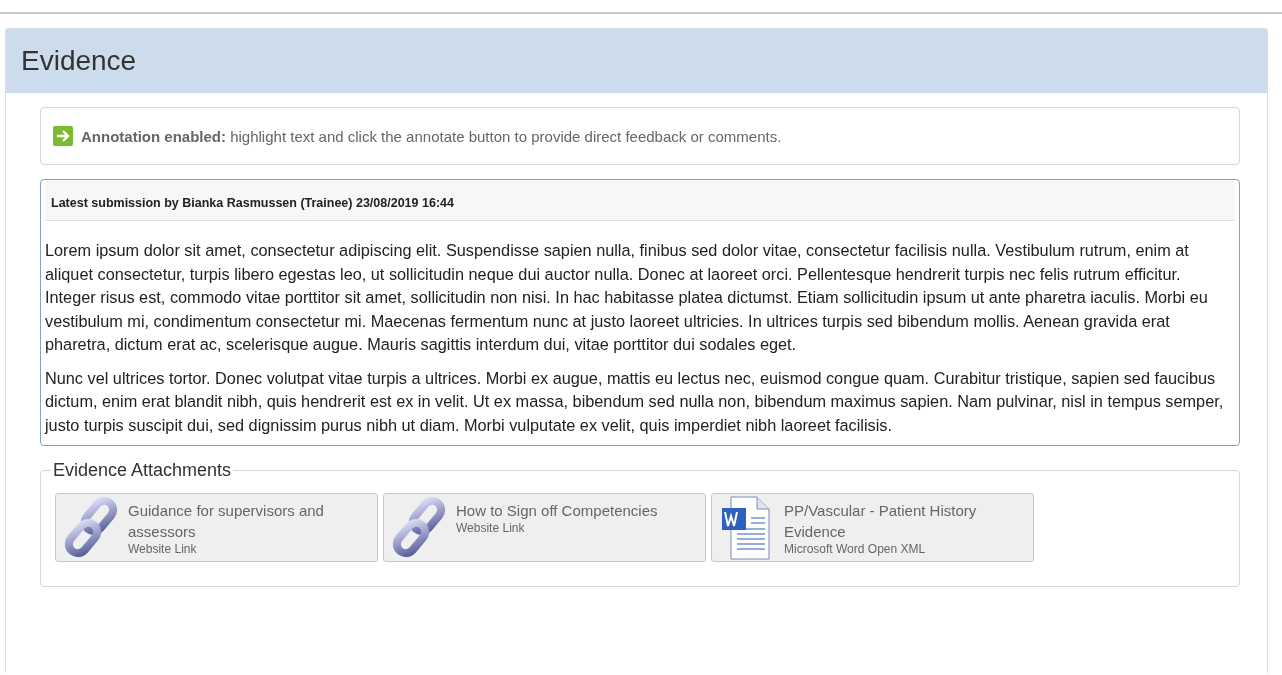 This screenshot has height=675, width=1282. I want to click on panel-title: Evidence, so click(636, 61).